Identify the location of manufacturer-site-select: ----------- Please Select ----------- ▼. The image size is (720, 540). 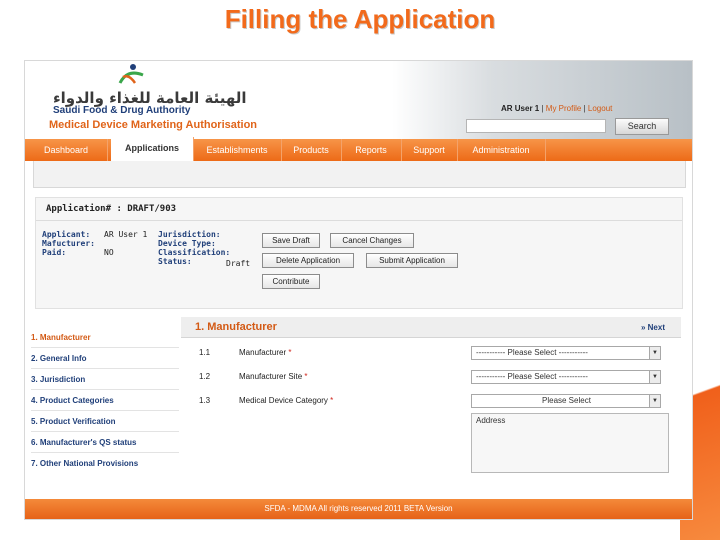
(566, 377).